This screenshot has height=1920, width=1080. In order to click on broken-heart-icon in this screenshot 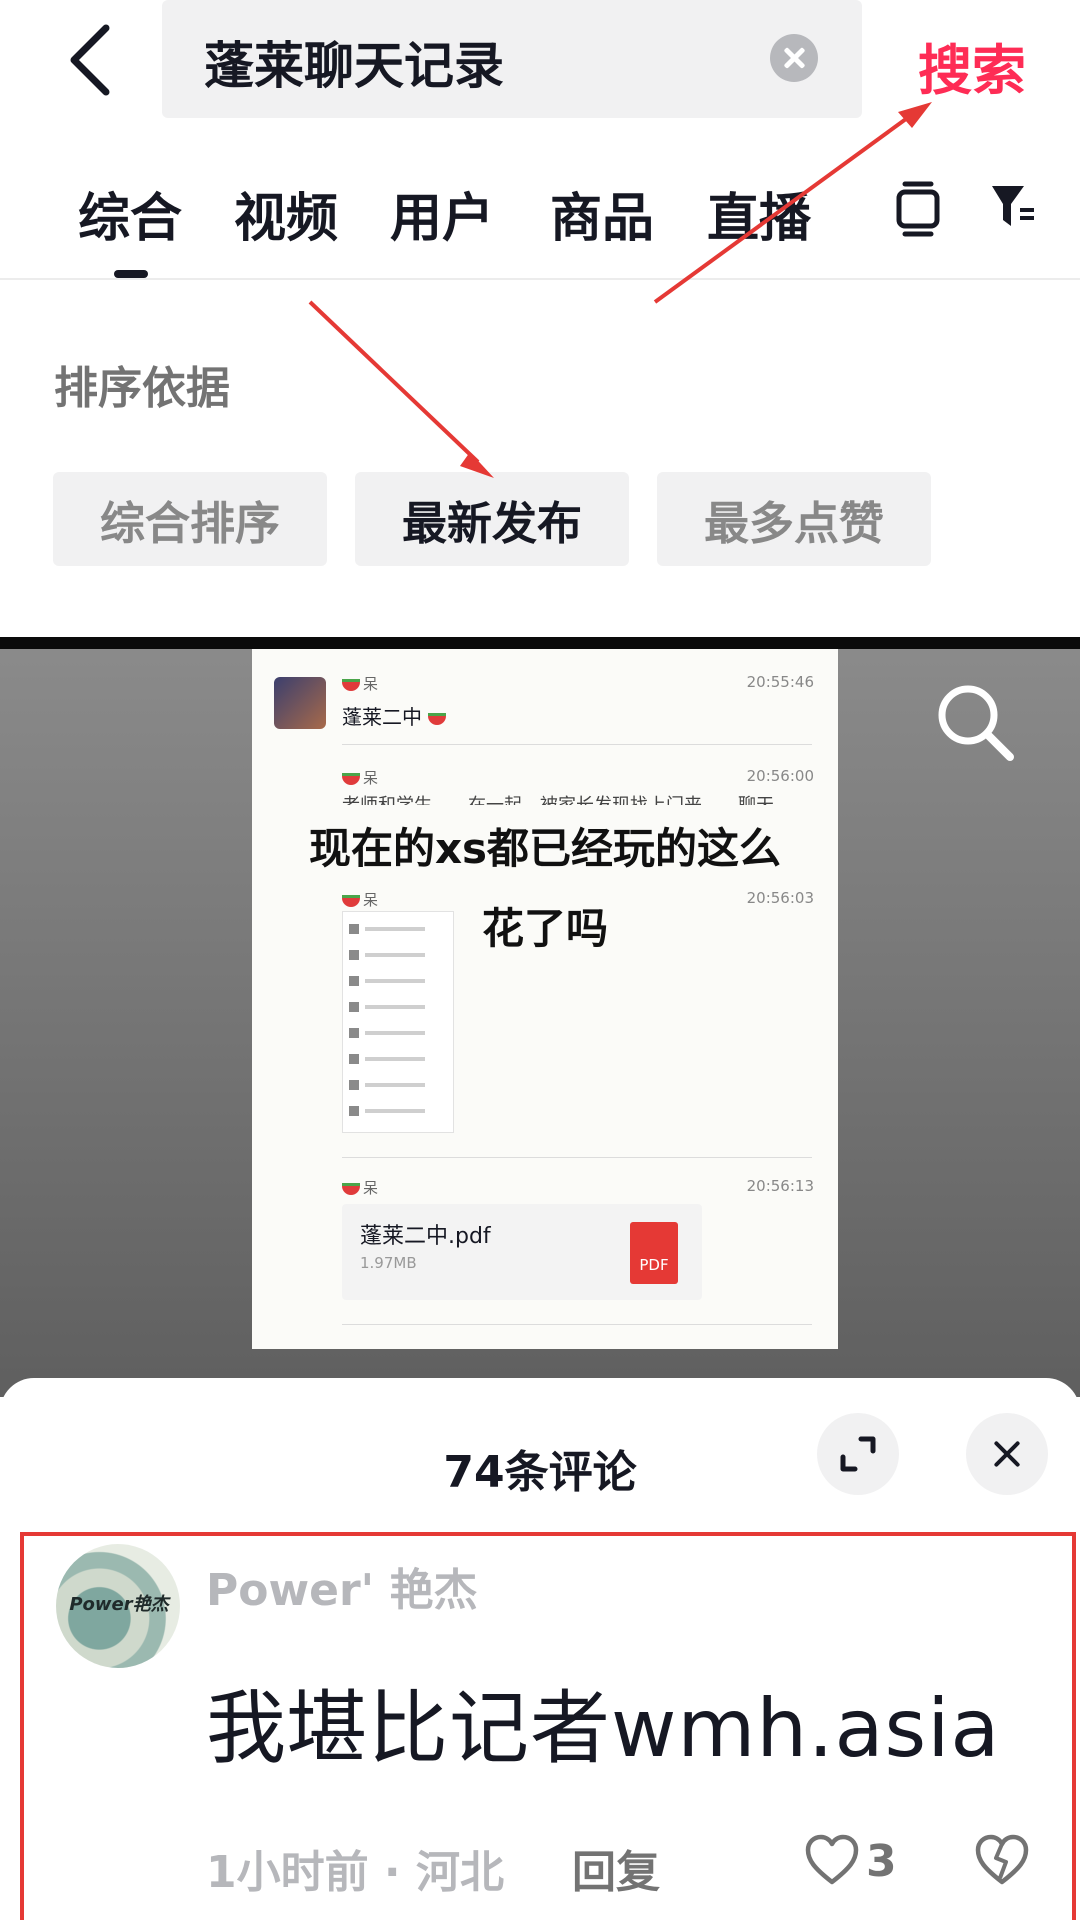, I will do `click(1002, 1860)`.